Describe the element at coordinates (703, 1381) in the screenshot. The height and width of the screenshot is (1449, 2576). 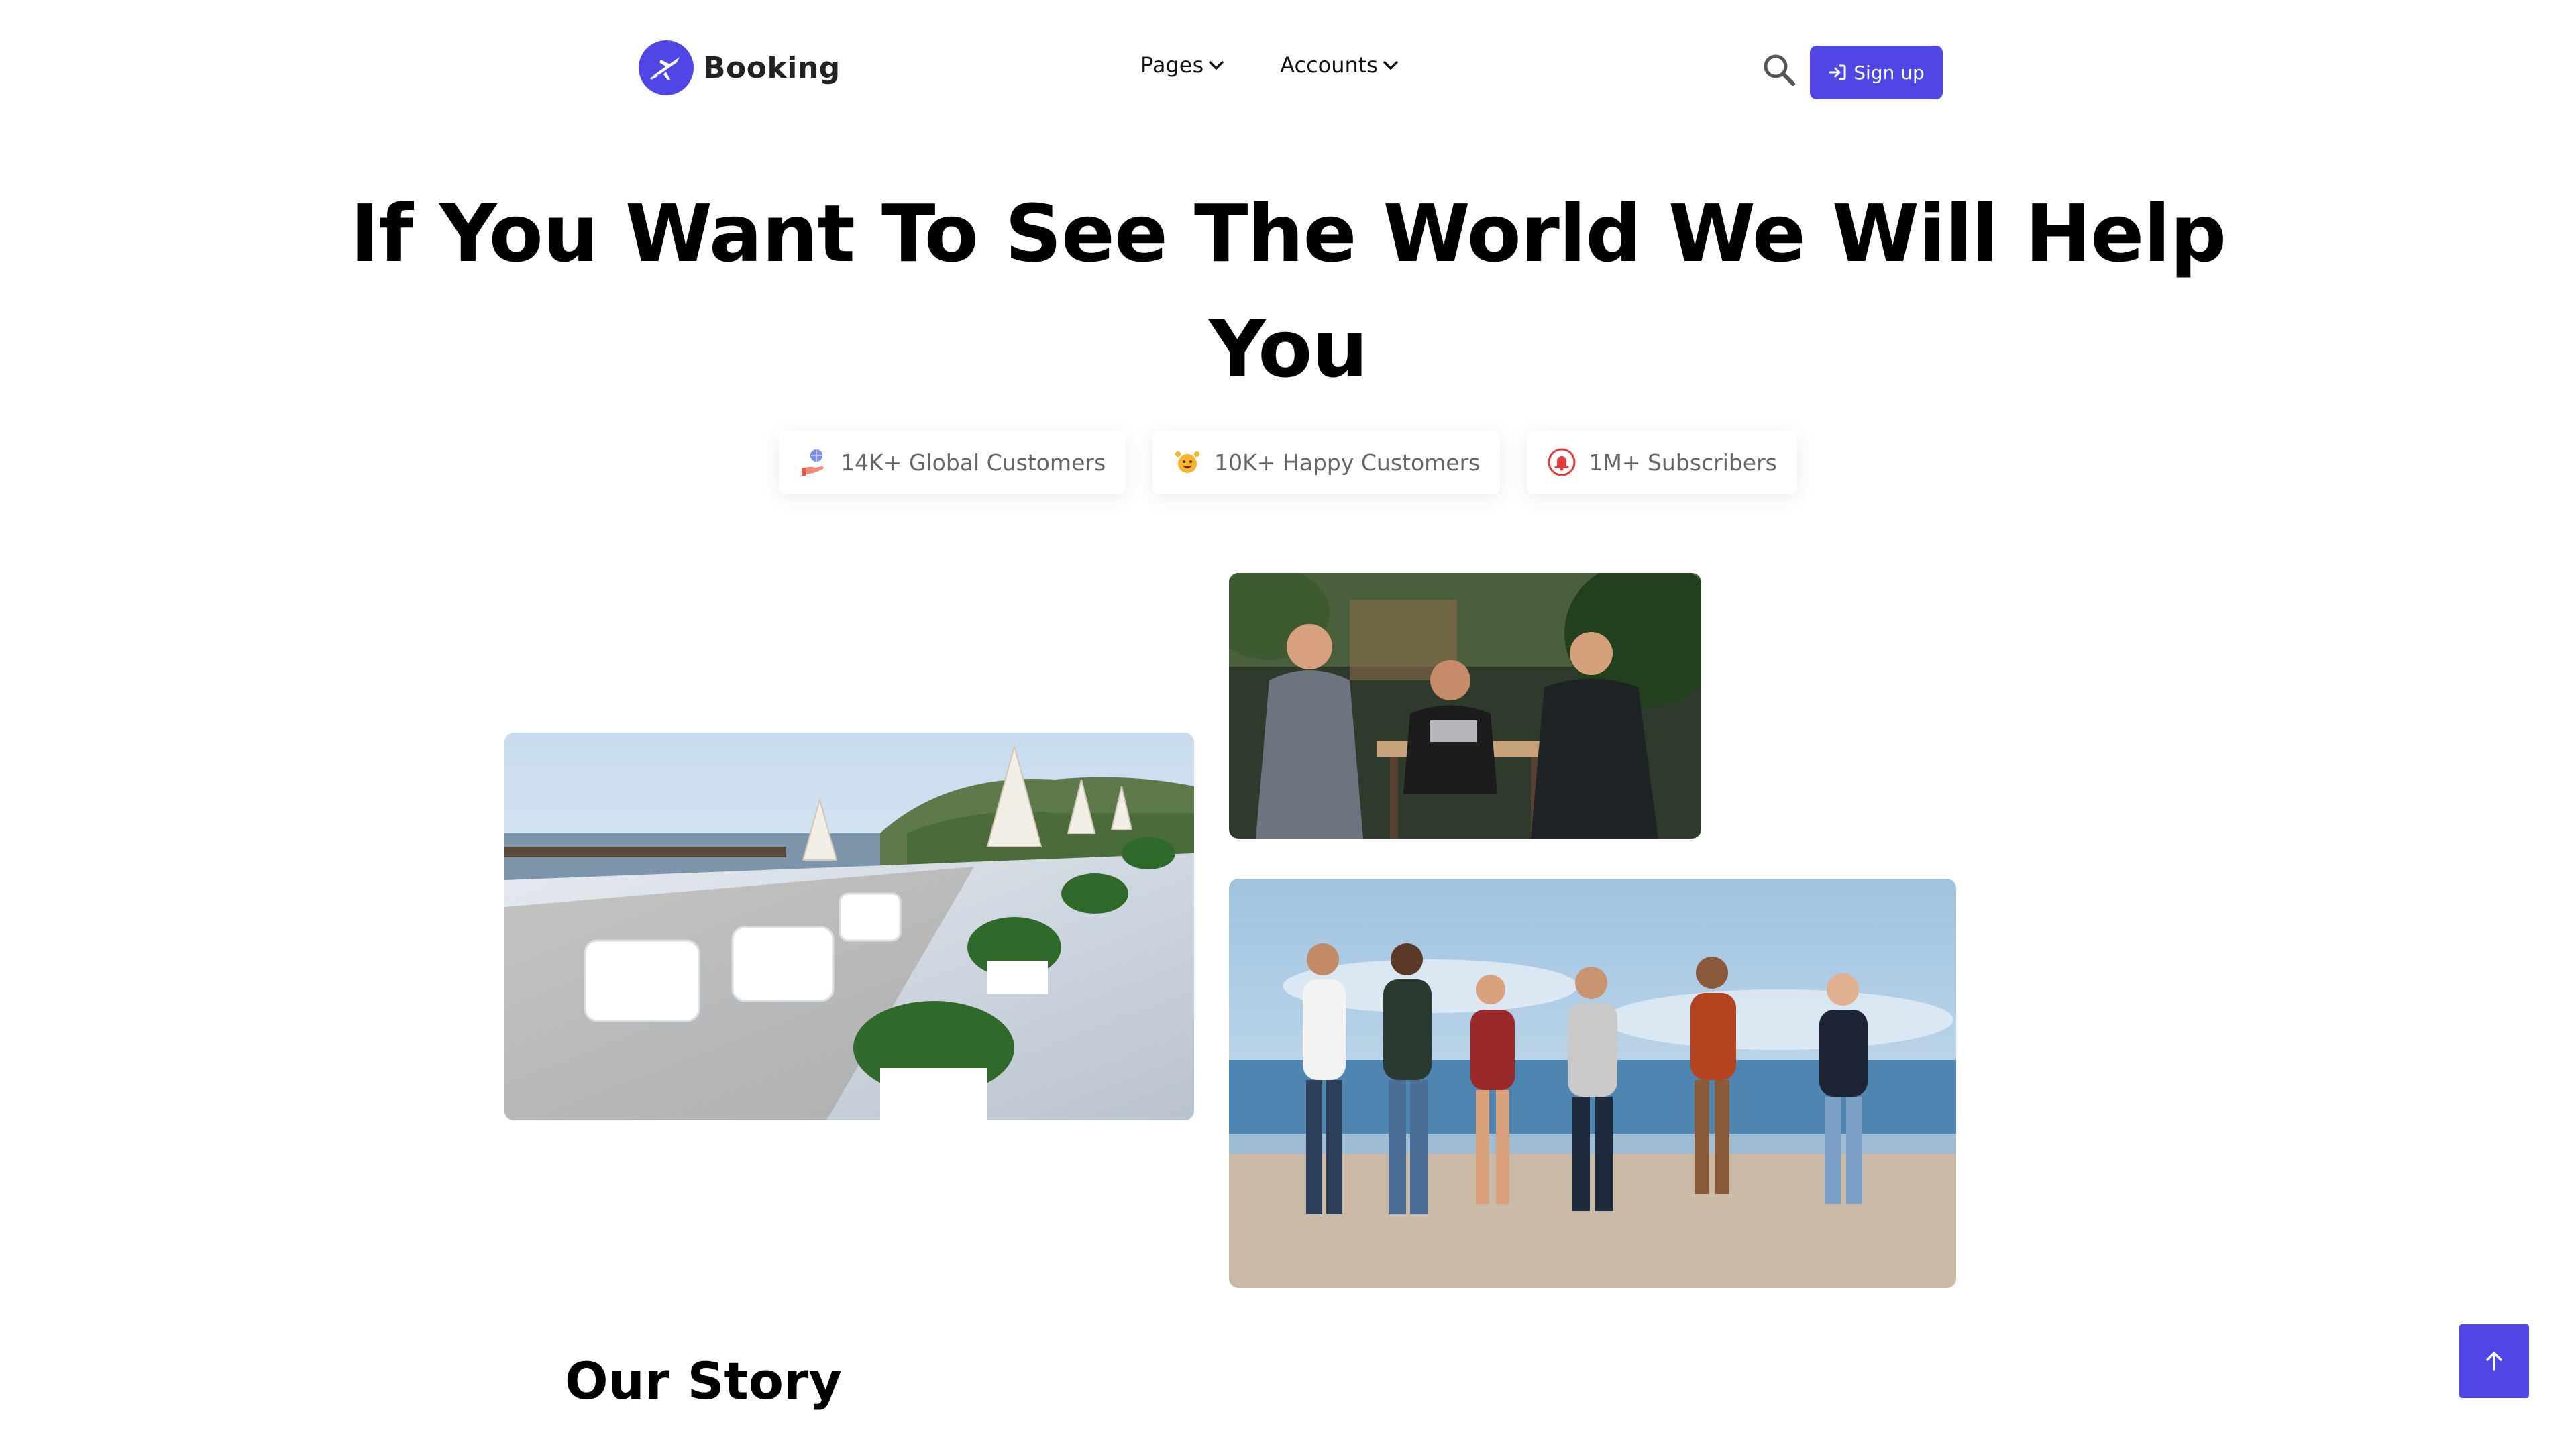
I see `section-title-our-story: Our Story` at that location.